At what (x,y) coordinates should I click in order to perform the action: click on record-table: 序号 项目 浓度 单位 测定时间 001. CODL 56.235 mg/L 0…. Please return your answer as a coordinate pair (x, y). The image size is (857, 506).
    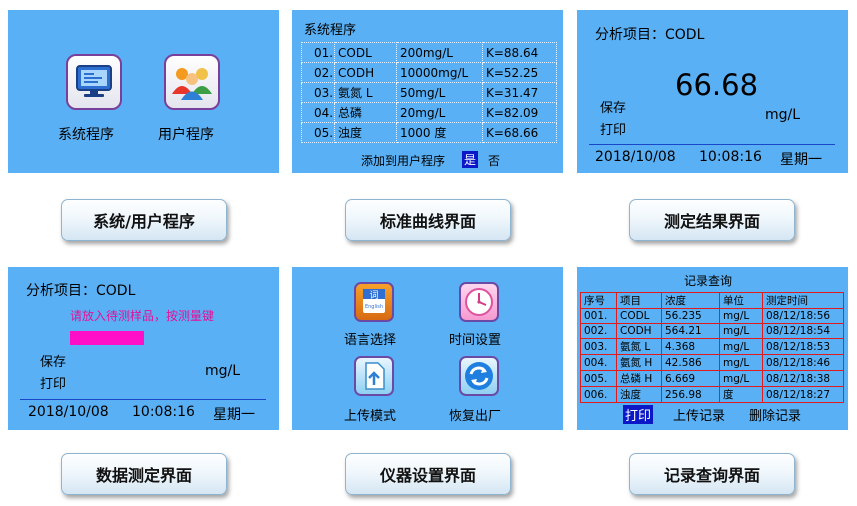
    Looking at the image, I should click on (712, 347).